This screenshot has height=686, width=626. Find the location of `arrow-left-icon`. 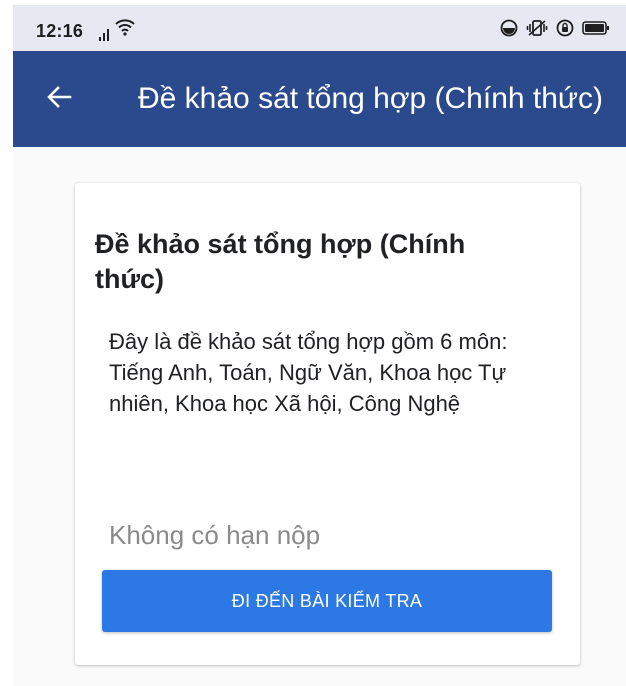

arrow-left-icon is located at coordinates (59, 99).